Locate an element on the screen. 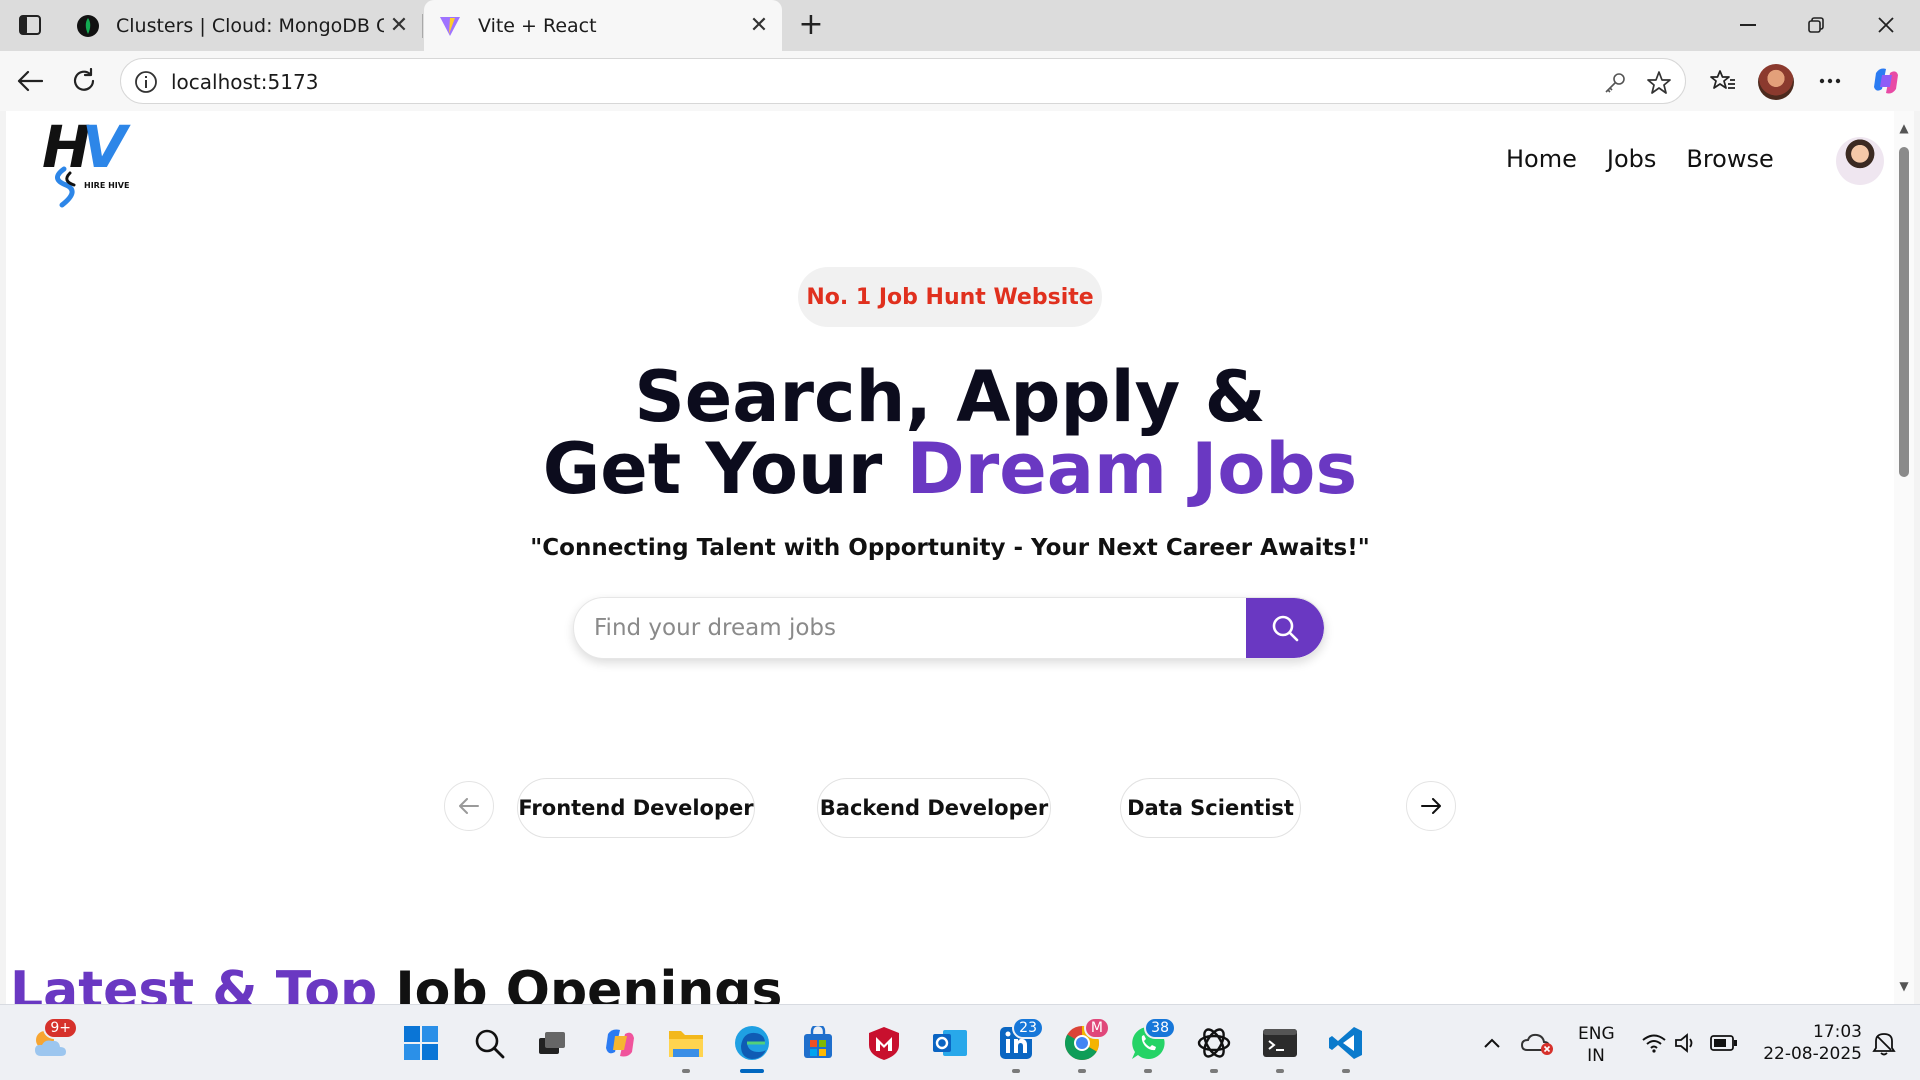 The width and height of the screenshot is (1920, 1080). show-hidden-icons-chevron-up-icon is located at coordinates (1492, 1043).